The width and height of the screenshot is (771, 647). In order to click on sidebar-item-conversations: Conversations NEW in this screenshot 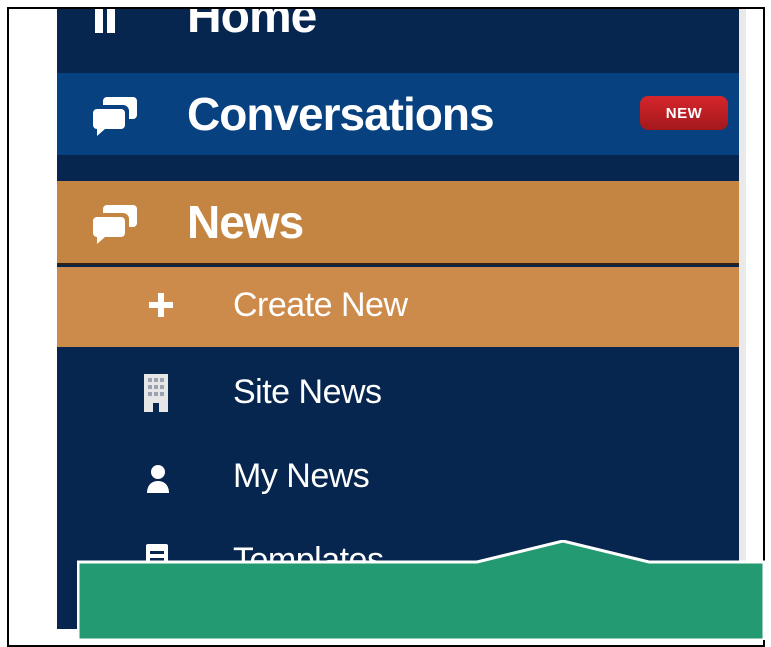, I will do `click(398, 114)`.